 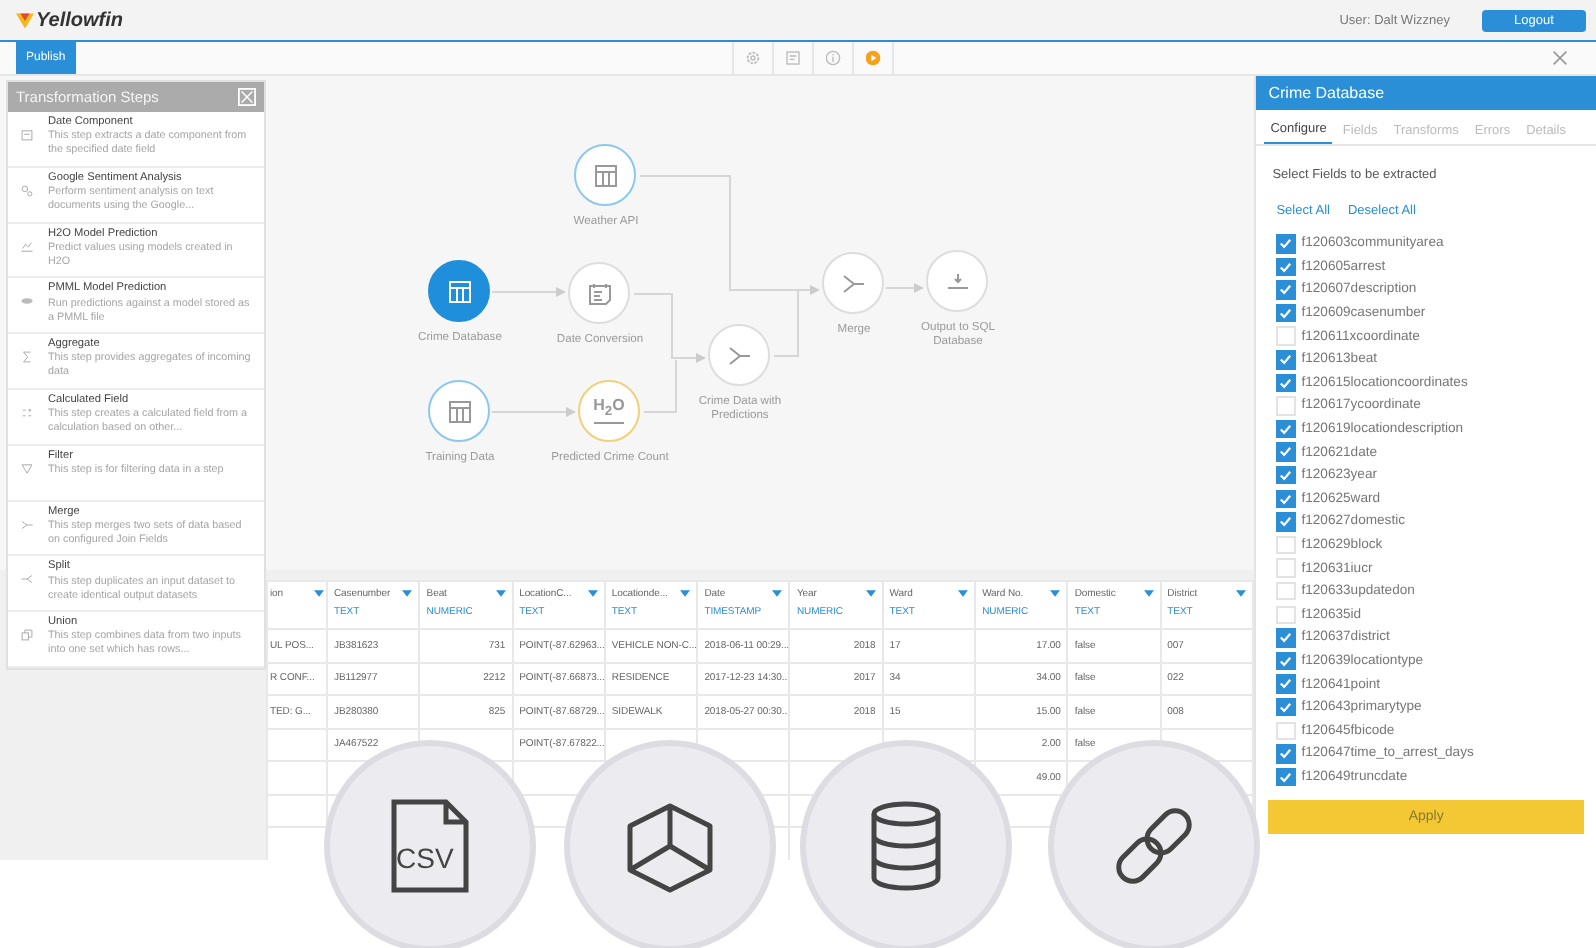 What do you see at coordinates (25, 20) in the screenshot?
I see `logo-icon` at bounding box center [25, 20].